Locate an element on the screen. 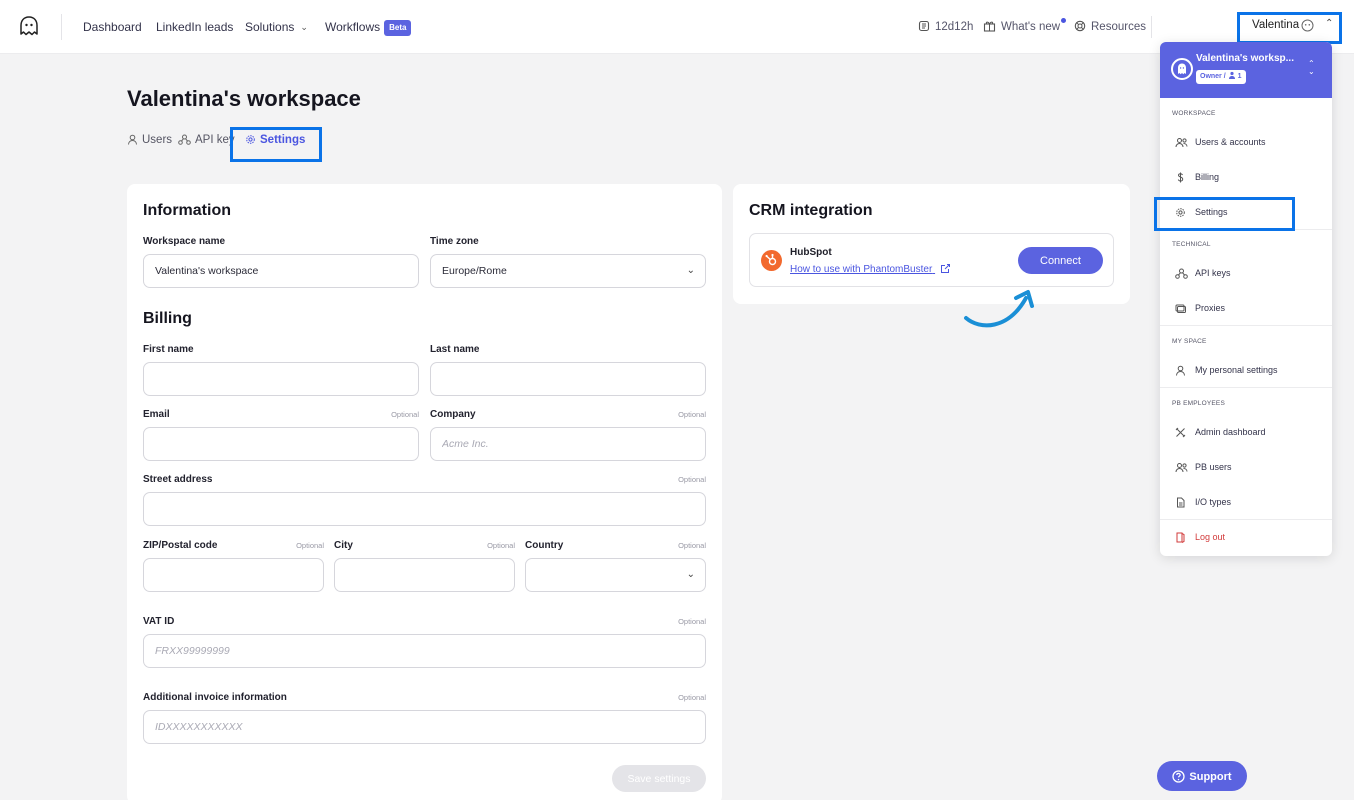  additional-info-input is located at coordinates (424, 727).